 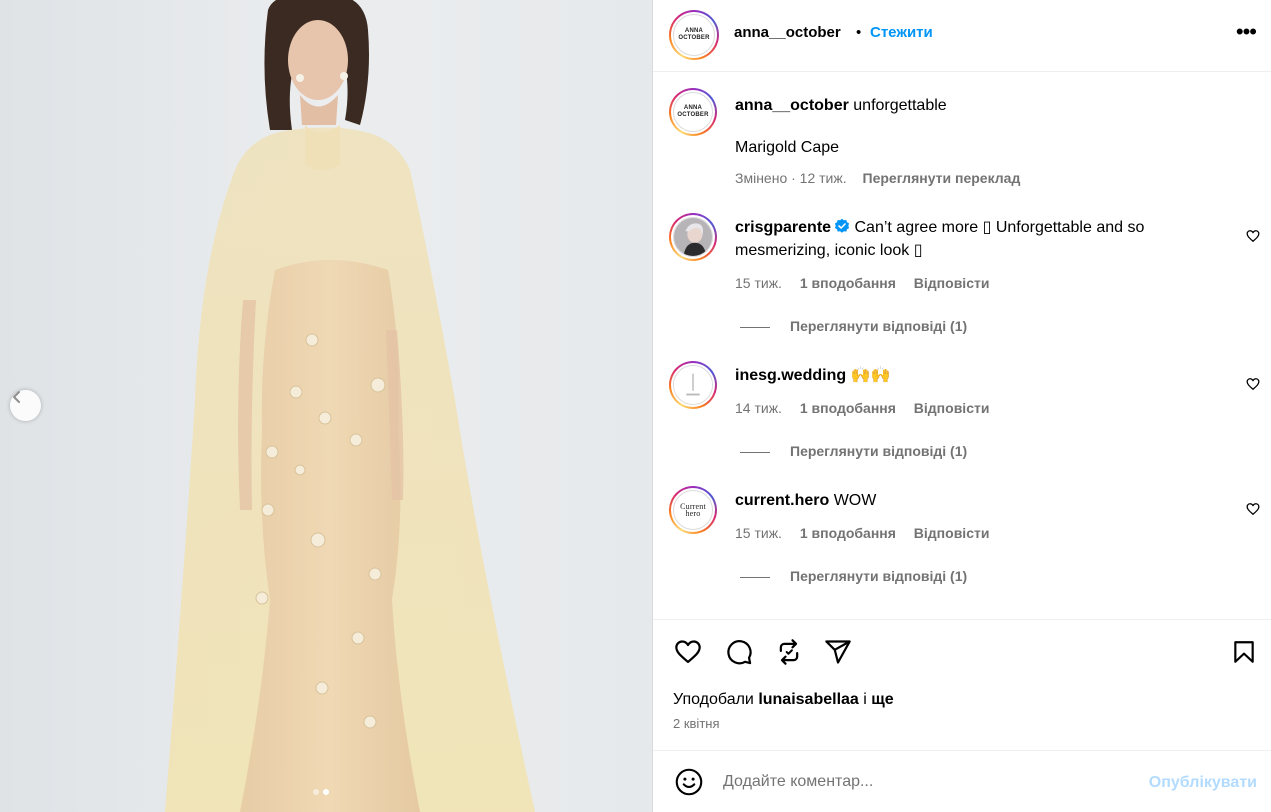 I want to click on likes-summary: Уподобали lunaisabellaa і ще, so click(x=783, y=700).